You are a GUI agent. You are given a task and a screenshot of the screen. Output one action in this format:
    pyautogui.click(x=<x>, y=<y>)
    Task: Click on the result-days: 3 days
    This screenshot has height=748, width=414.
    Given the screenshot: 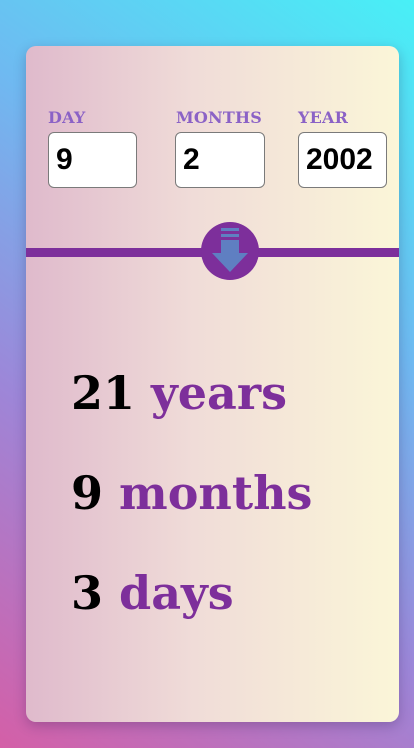 What is the action you would take?
    pyautogui.click(x=152, y=593)
    